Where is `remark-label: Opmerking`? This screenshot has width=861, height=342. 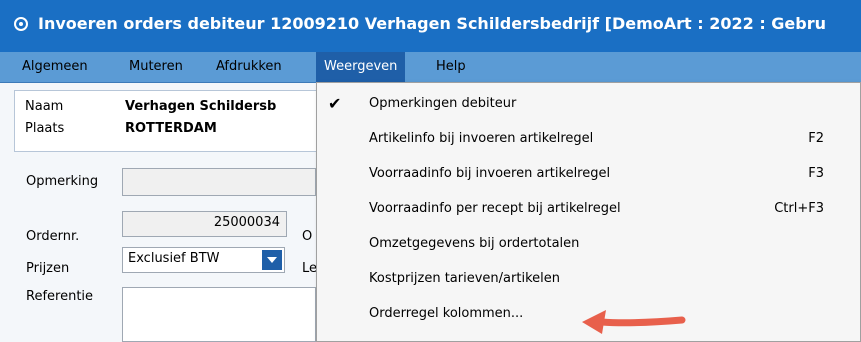 remark-label: Opmerking is located at coordinates (62, 181).